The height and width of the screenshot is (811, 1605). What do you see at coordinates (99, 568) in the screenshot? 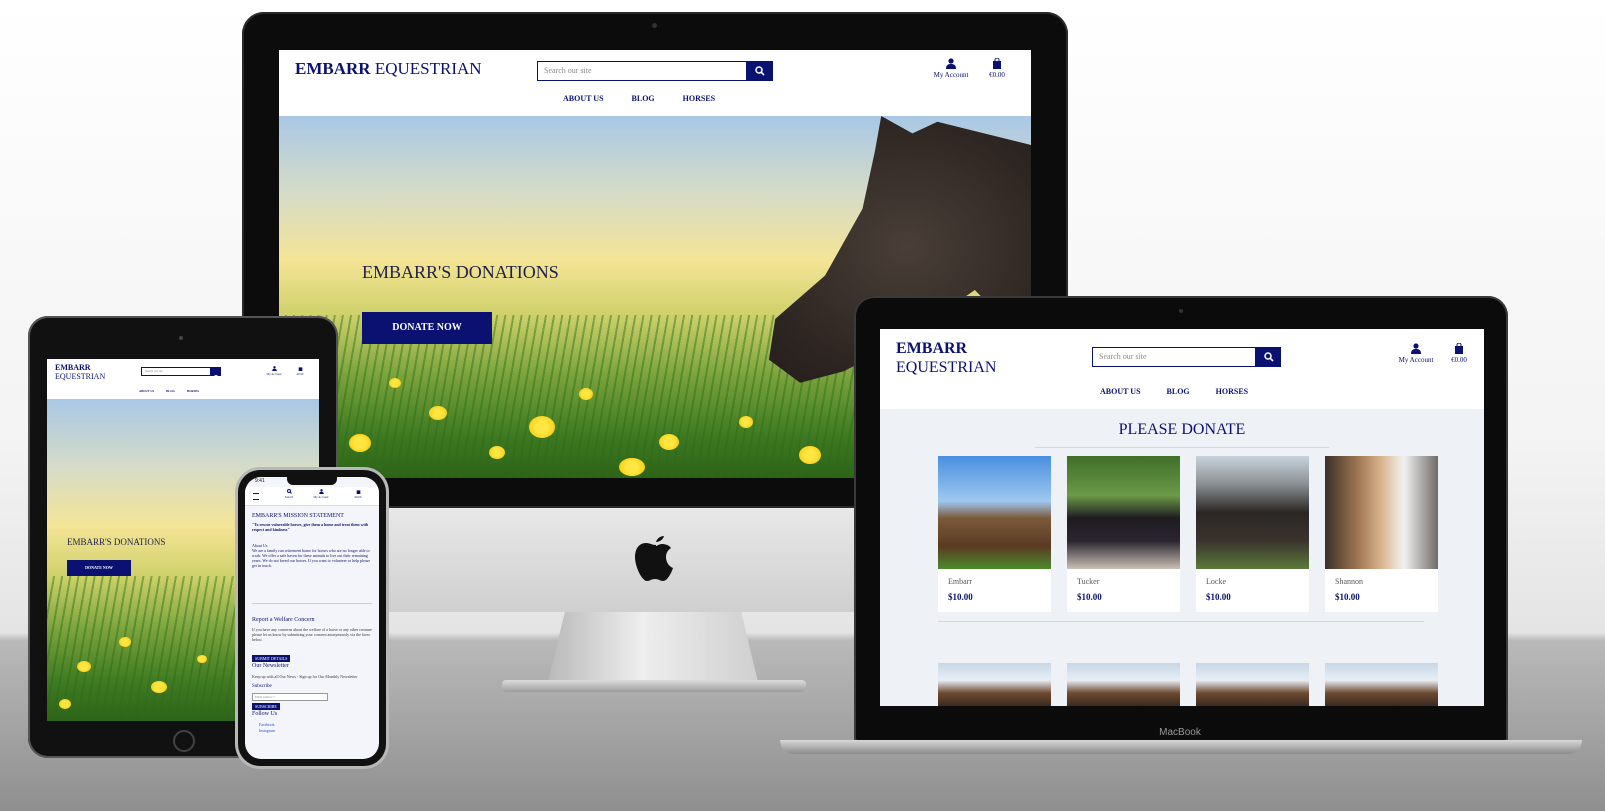
I see `tablet-donate-now-button: DONATE NOW` at bounding box center [99, 568].